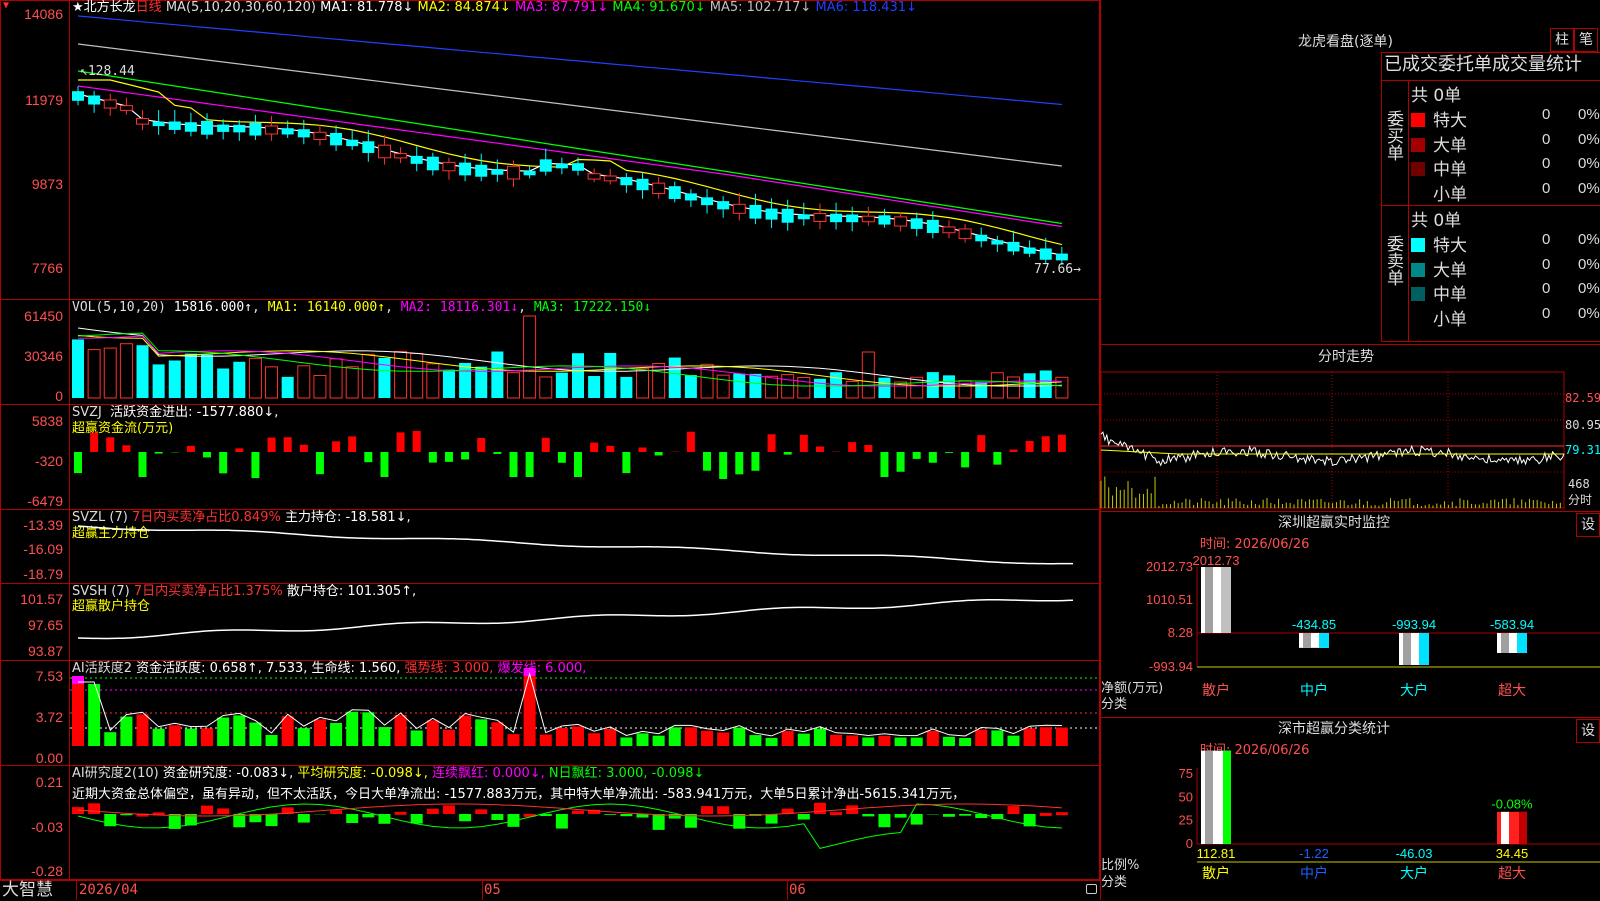 The image size is (1600, 901). Describe the element at coordinates (585, 357) in the screenshot. I see `volume-chart` at that location.